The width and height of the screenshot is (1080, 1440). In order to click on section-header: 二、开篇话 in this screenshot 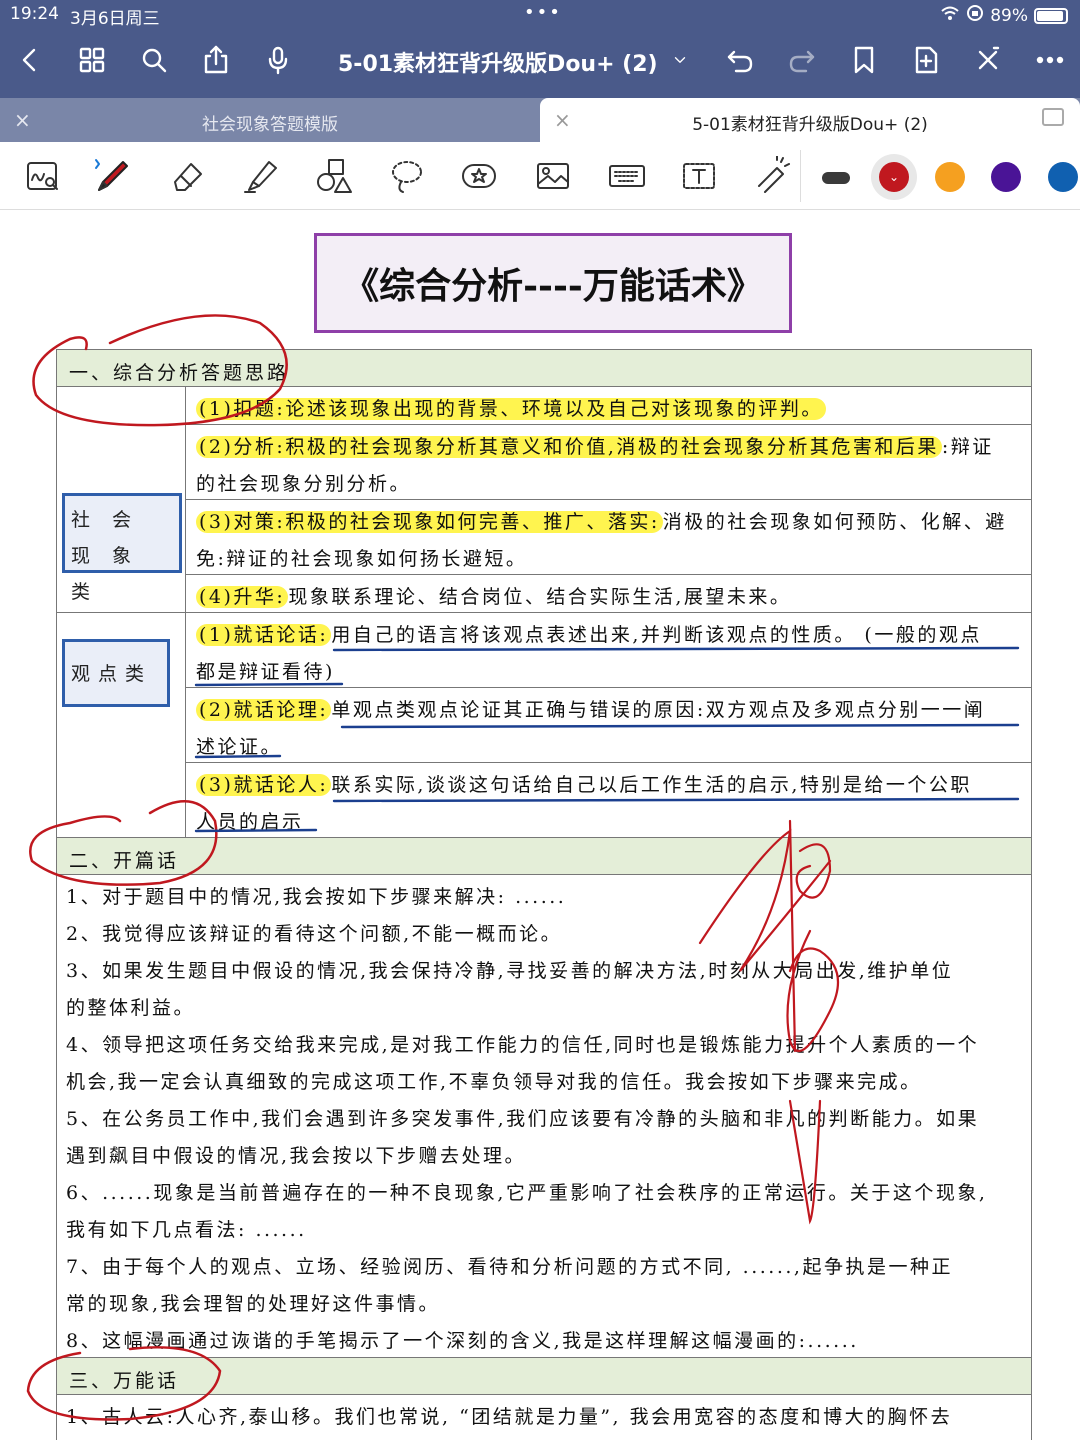, I will do `click(544, 856)`.